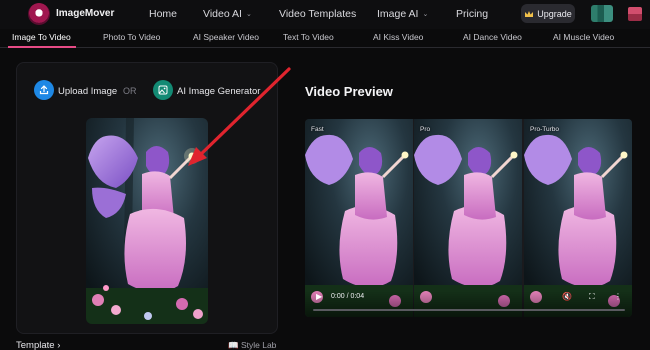 Image resolution: width=650 pixels, height=350 pixels. What do you see at coordinates (319, 296) in the screenshot?
I see `play-icon: ▶` at bounding box center [319, 296].